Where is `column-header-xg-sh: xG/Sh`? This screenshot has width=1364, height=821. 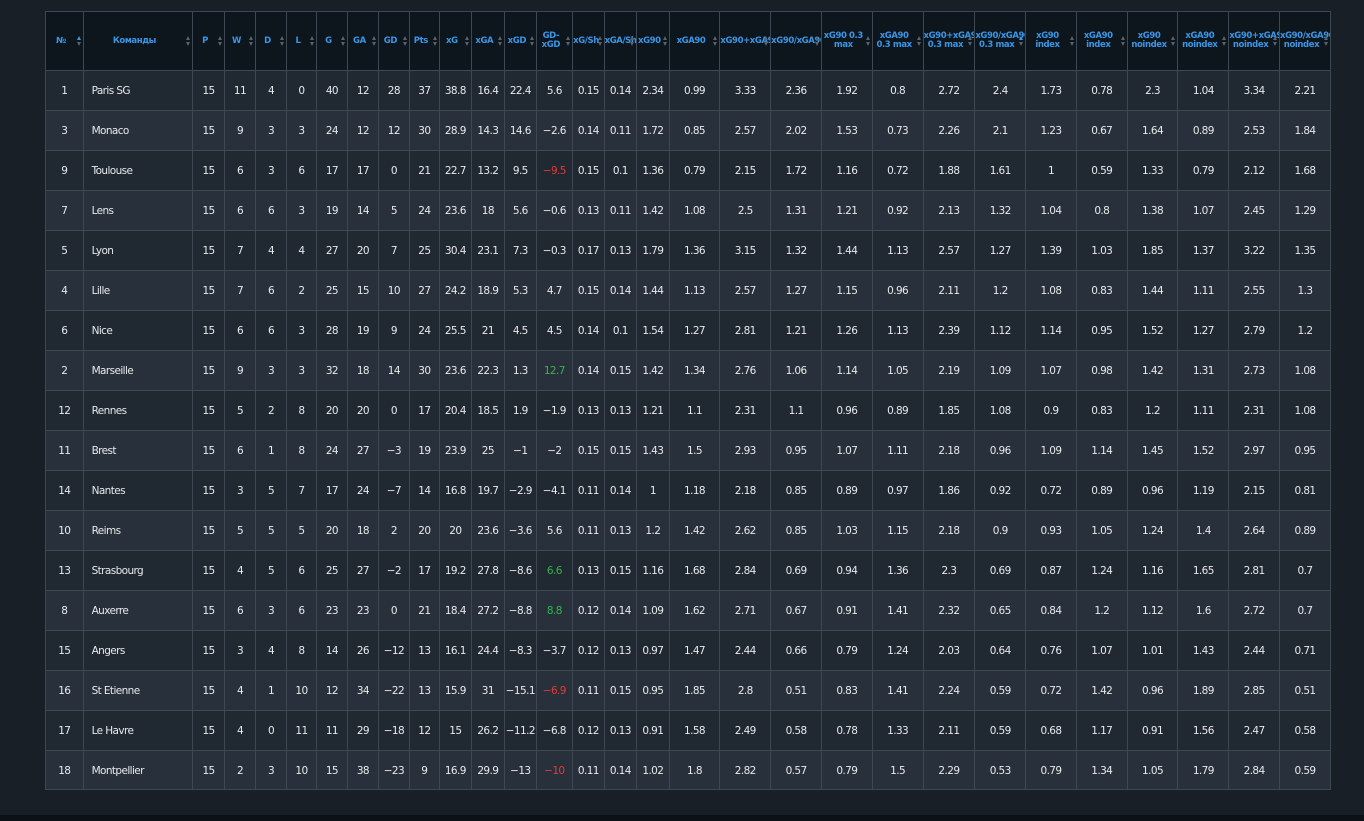 column-header-xg-sh: xG/Sh is located at coordinates (588, 41).